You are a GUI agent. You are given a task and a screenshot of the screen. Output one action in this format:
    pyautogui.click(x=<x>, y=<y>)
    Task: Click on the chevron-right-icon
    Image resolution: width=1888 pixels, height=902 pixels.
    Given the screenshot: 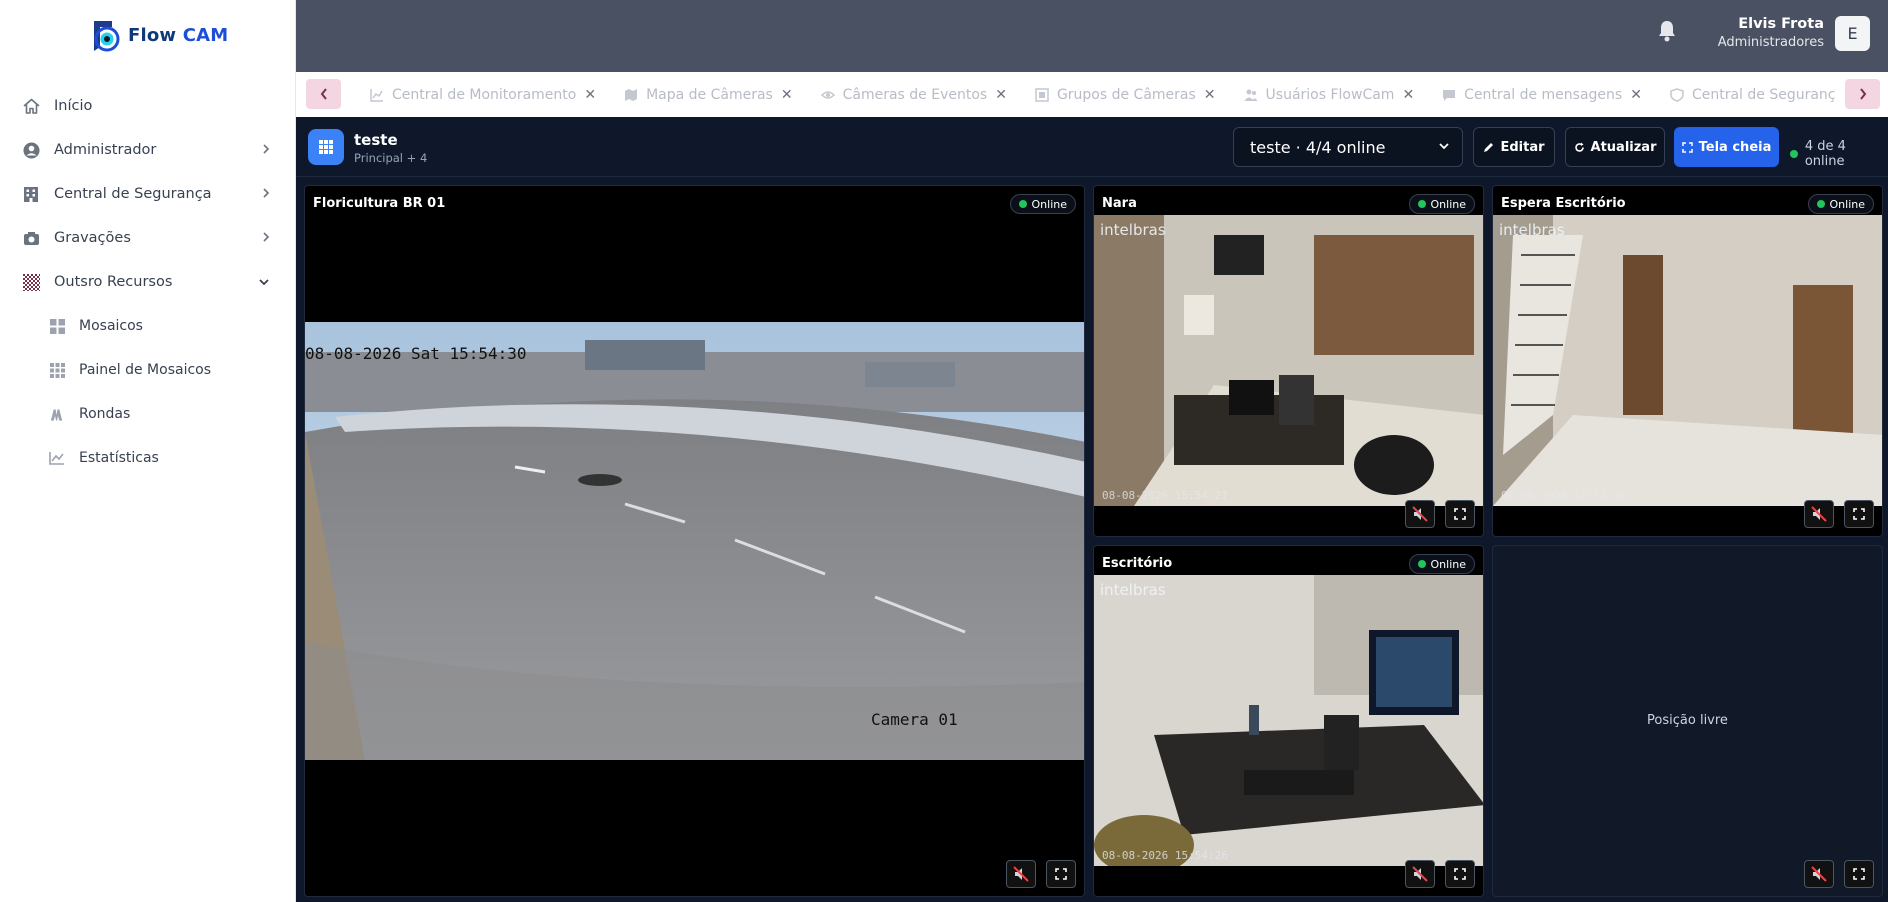 What is the action you would take?
    pyautogui.click(x=266, y=237)
    